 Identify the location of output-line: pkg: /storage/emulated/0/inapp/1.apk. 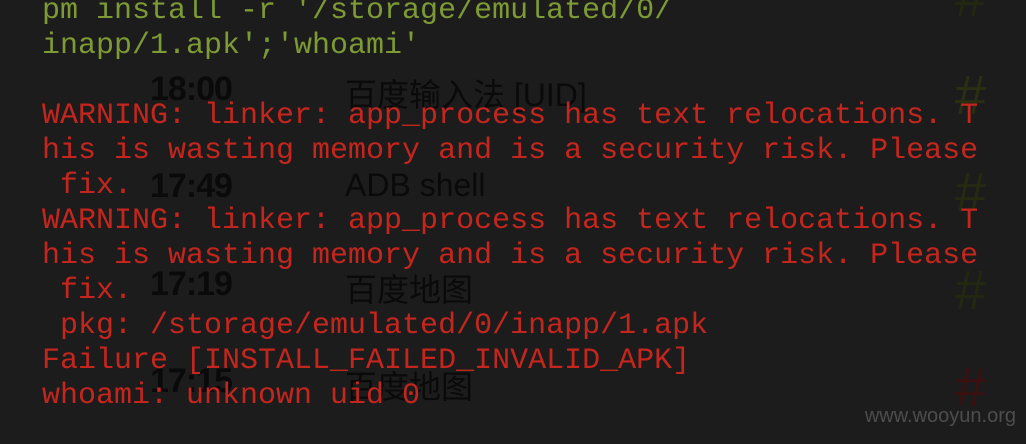
(375, 326).